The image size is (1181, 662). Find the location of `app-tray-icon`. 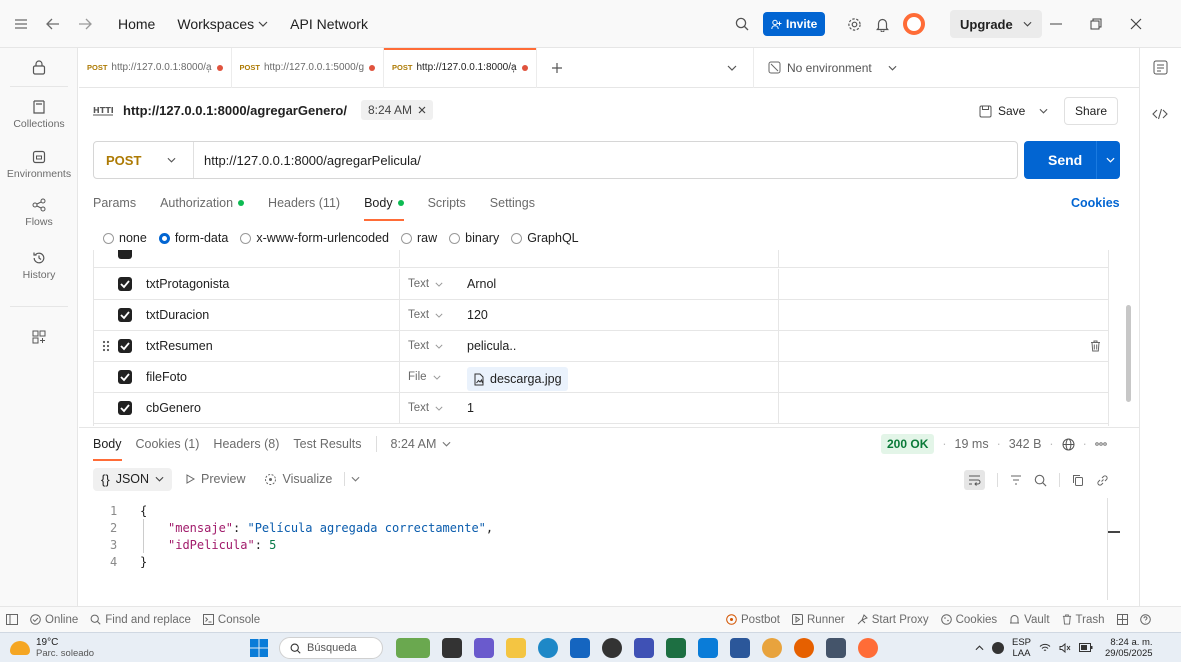

app-tray-icon is located at coordinates (998, 647).